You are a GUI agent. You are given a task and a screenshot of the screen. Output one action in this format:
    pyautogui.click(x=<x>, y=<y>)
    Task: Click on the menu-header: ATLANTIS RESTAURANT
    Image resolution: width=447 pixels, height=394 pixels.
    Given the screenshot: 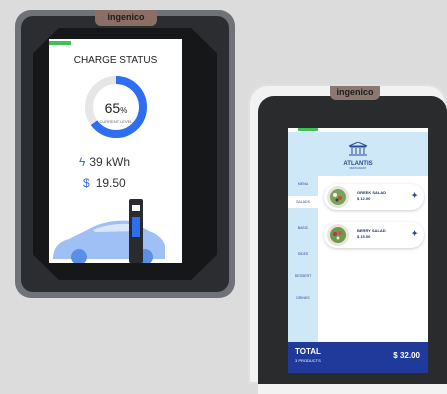 What is the action you would take?
    pyautogui.click(x=358, y=154)
    